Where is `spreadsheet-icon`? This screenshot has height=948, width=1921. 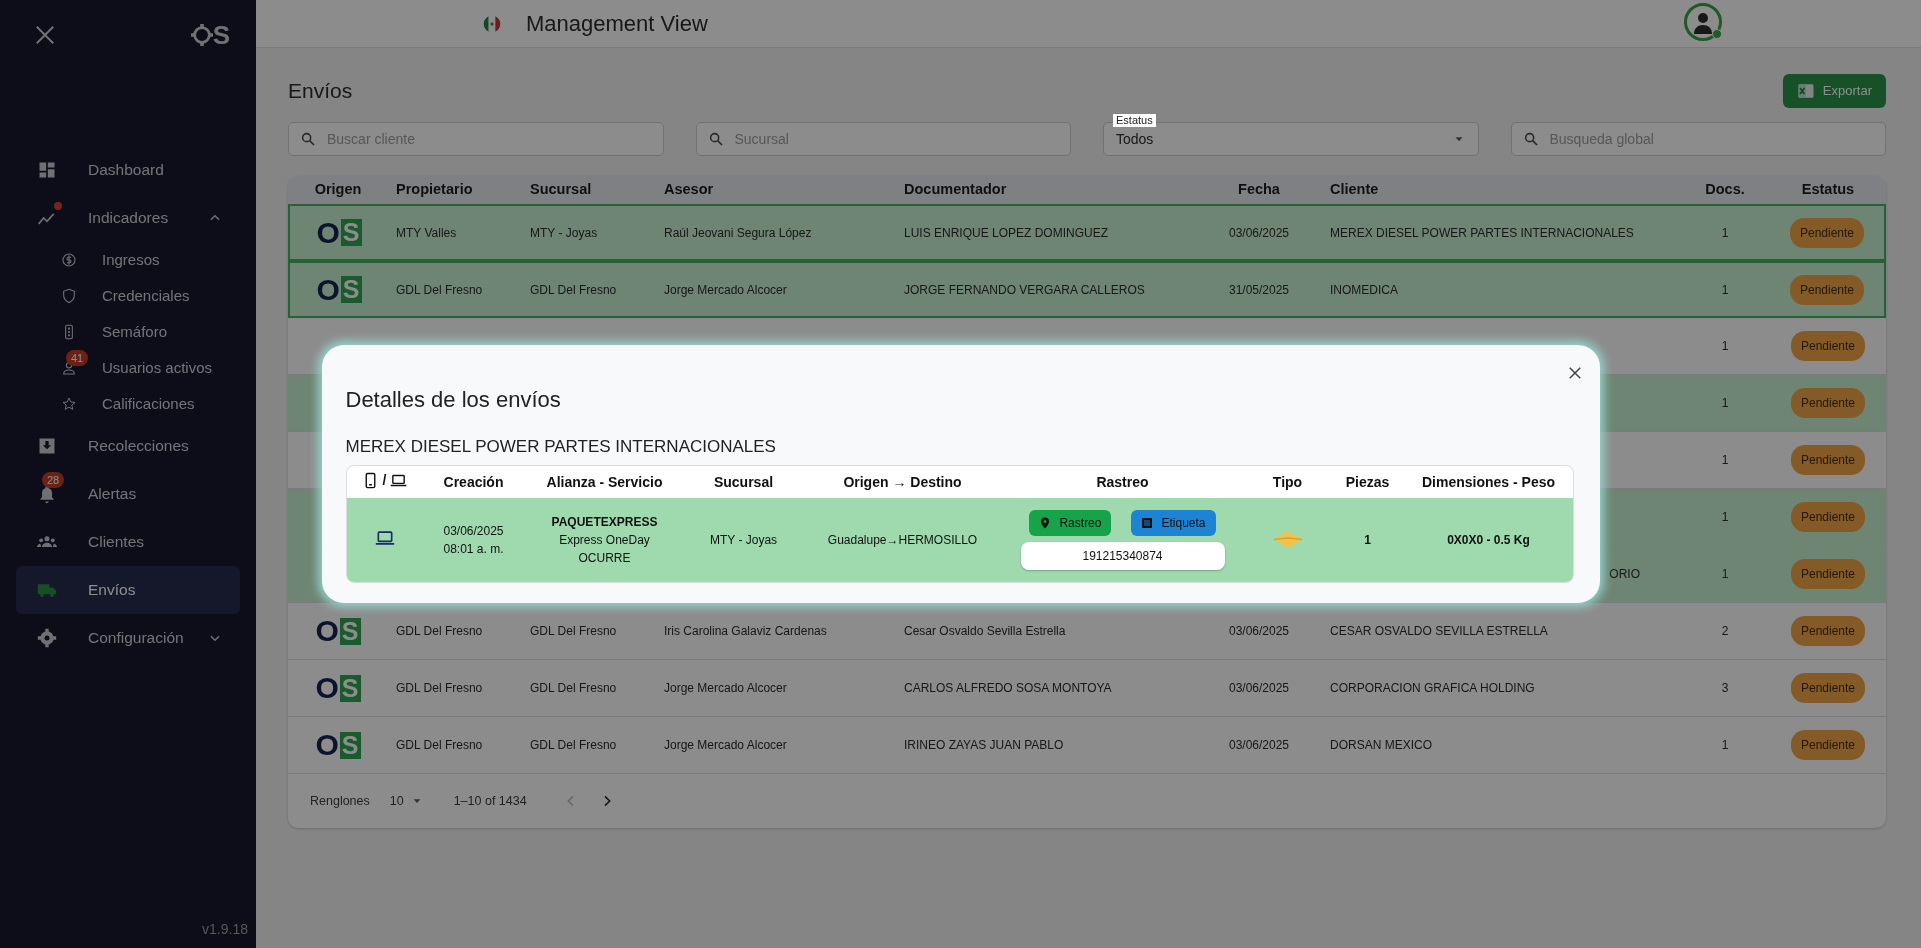 spreadsheet-icon is located at coordinates (1805, 91).